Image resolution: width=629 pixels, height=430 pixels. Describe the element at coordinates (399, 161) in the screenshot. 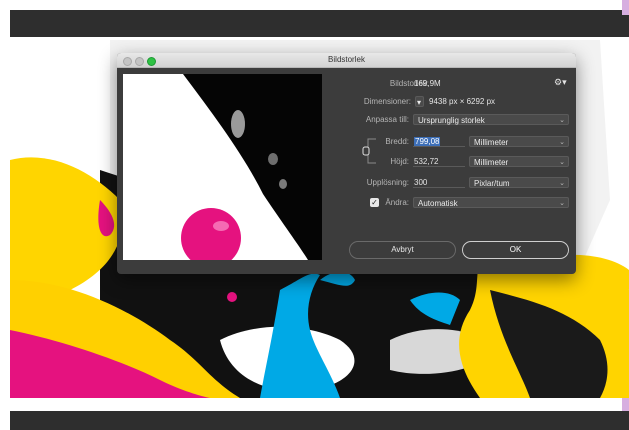

I see `height-label: Höjd:` at that location.